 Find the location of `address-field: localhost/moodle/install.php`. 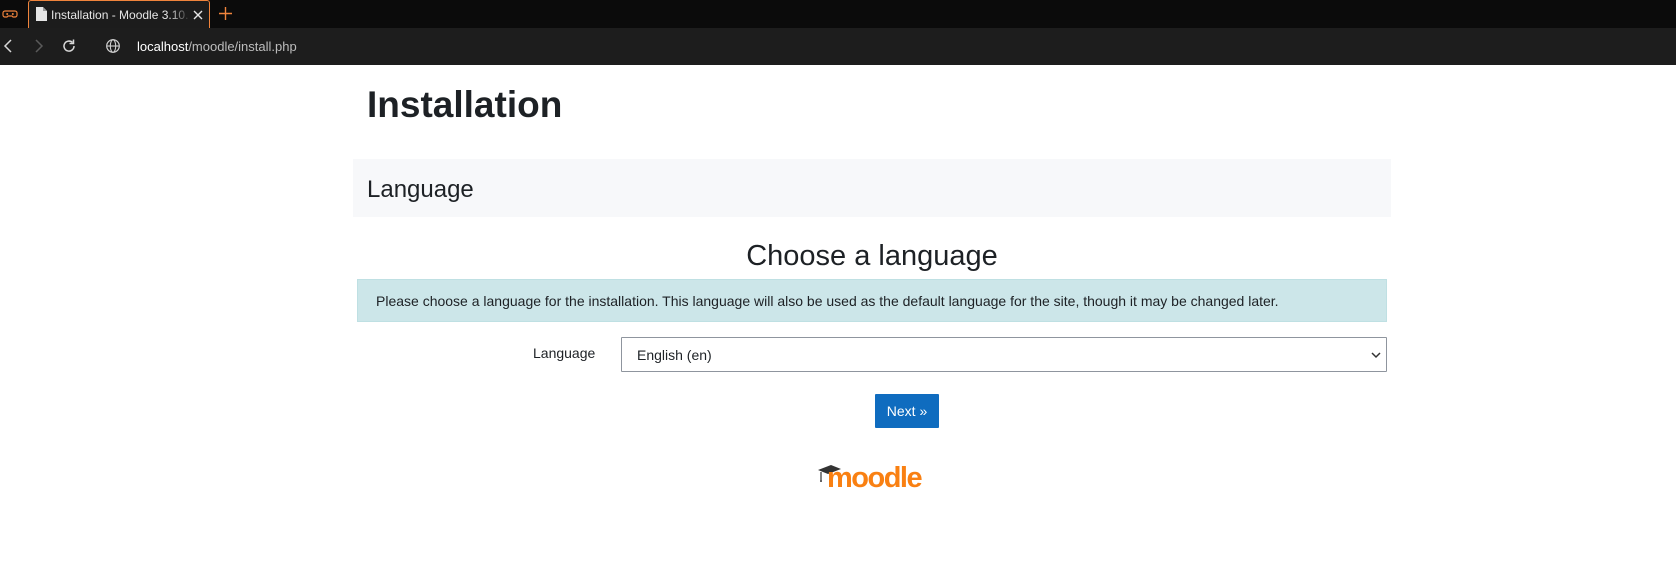

address-field: localhost/moodle/install.php is located at coordinates (217, 47).